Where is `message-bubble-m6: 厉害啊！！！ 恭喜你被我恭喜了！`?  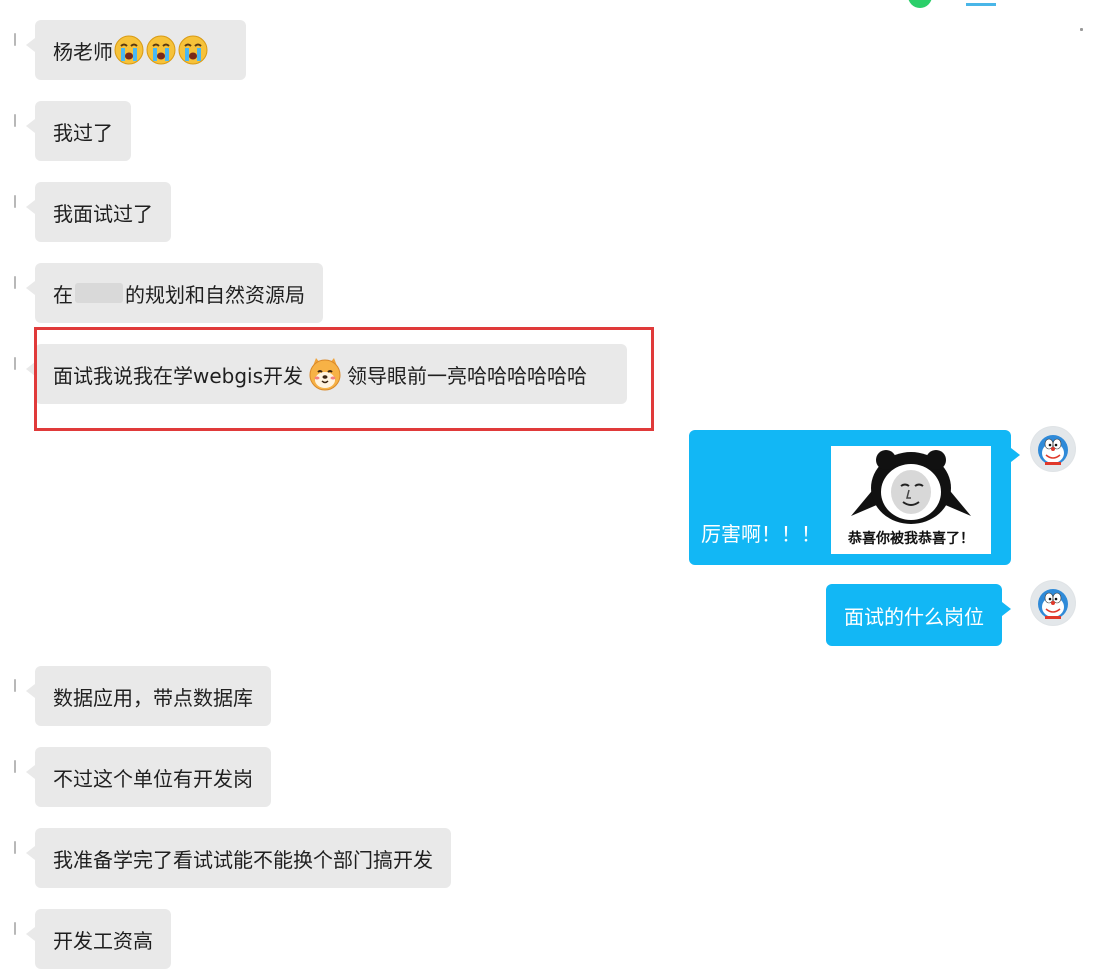
message-bubble-m6: 厉害啊！！！ 恭喜你被我恭喜了！ is located at coordinates (854, 497).